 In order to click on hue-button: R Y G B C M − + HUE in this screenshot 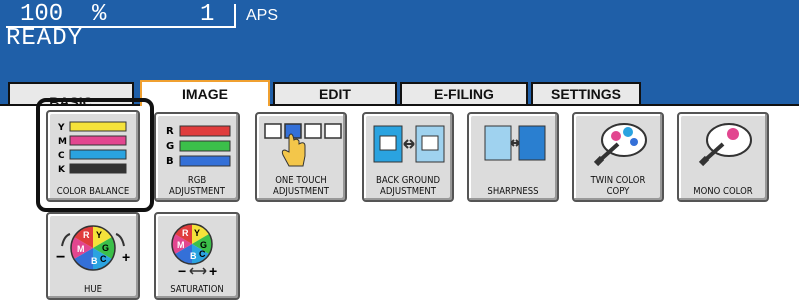, I will do `click(93, 256)`.